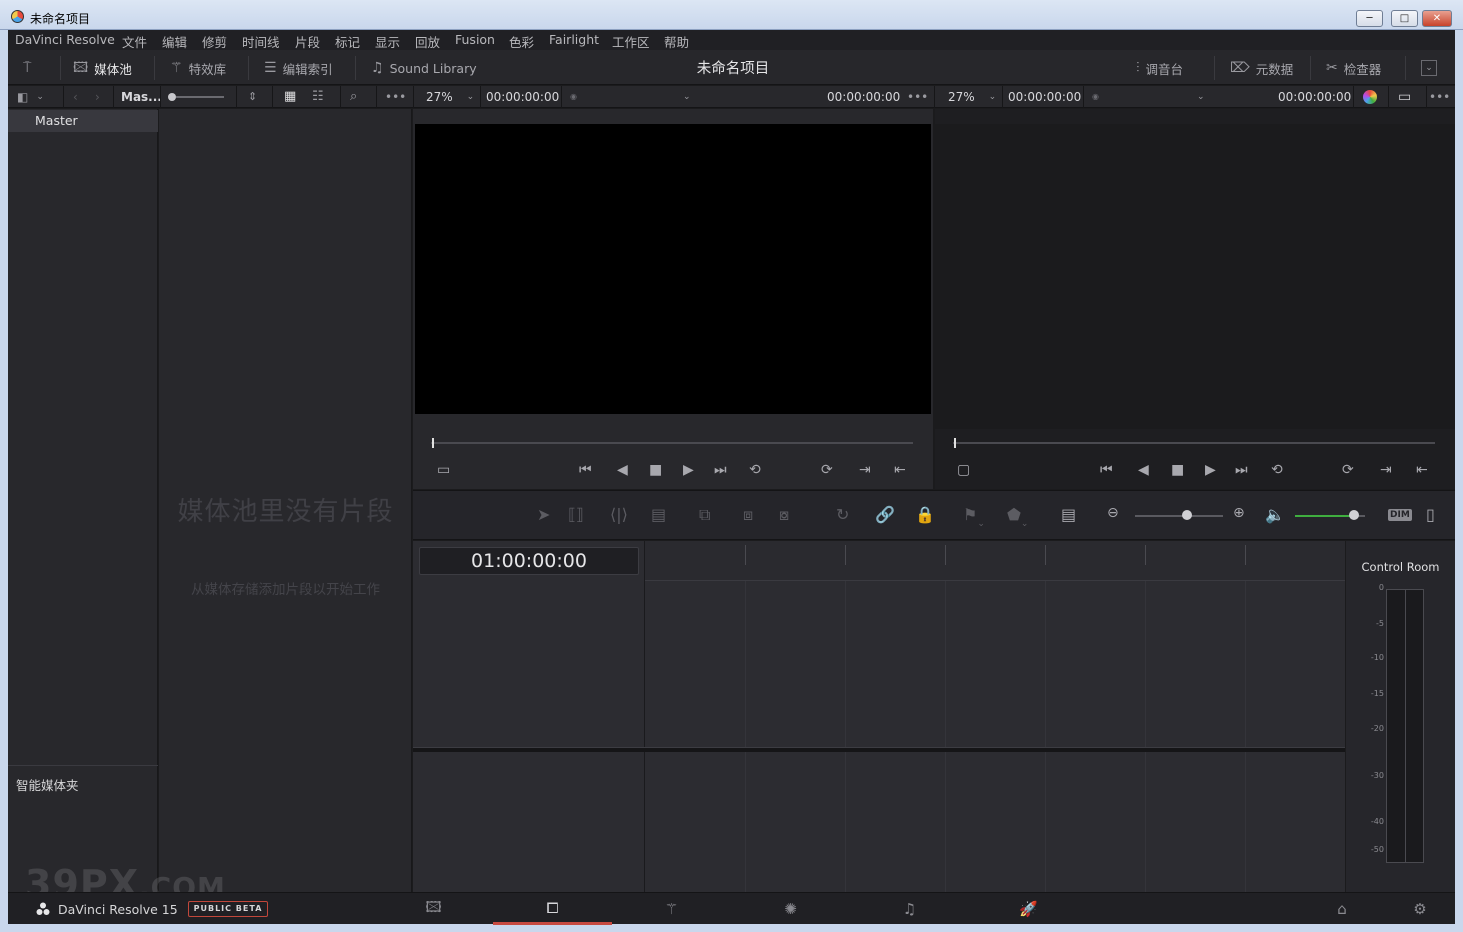 This screenshot has width=1463, height=932. I want to click on page-tab-edit: ⧠, so click(552, 909).